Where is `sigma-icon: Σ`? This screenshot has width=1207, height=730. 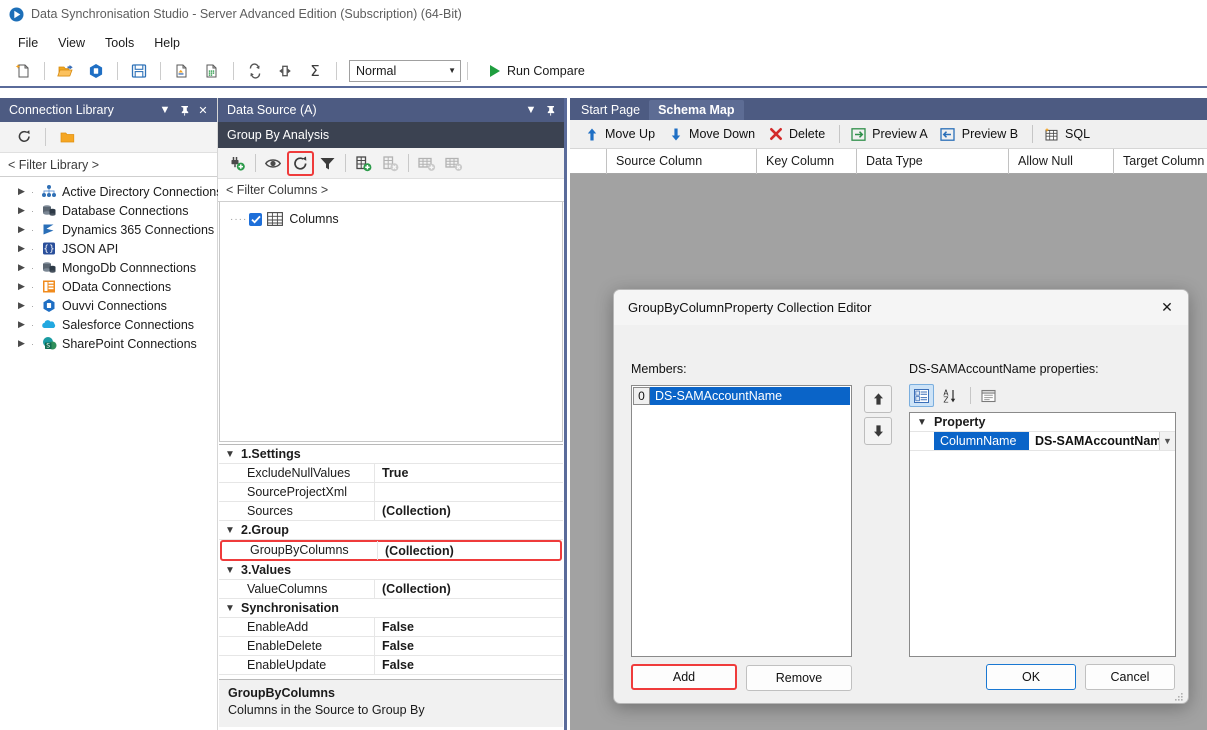
sigma-icon: Σ is located at coordinates (315, 71).